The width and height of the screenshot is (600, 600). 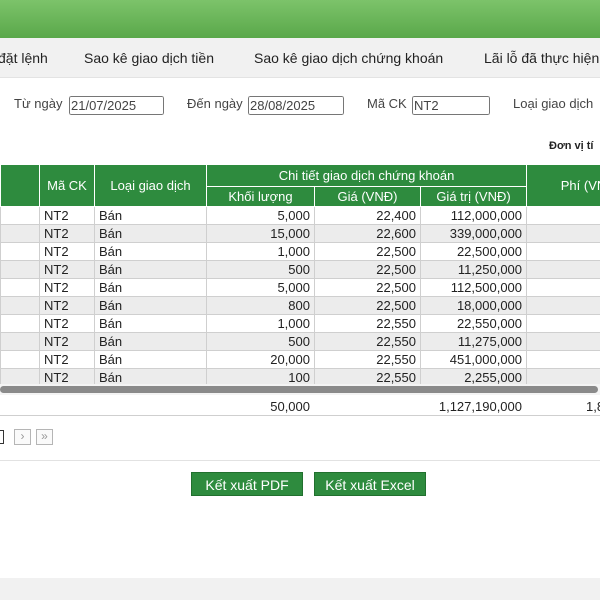 What do you see at coordinates (451, 105) in the screenshot?
I see `symbol-input` at bounding box center [451, 105].